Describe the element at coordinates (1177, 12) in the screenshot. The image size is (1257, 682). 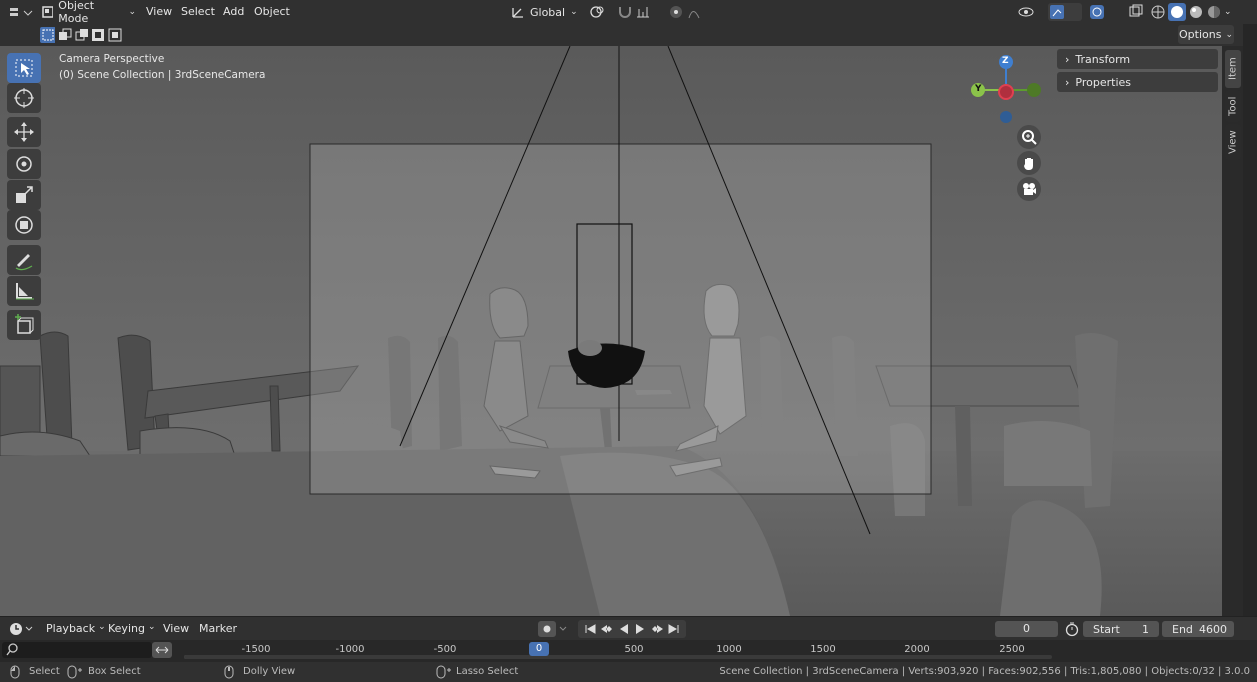
I see `solid-shading-icon` at that location.